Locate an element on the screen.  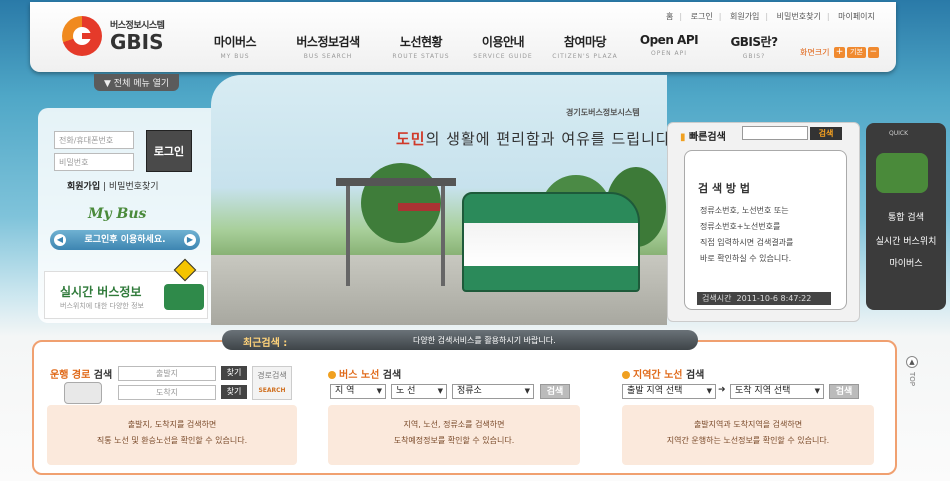
quick-menu-label: QUICK is located at coordinates (899, 133).